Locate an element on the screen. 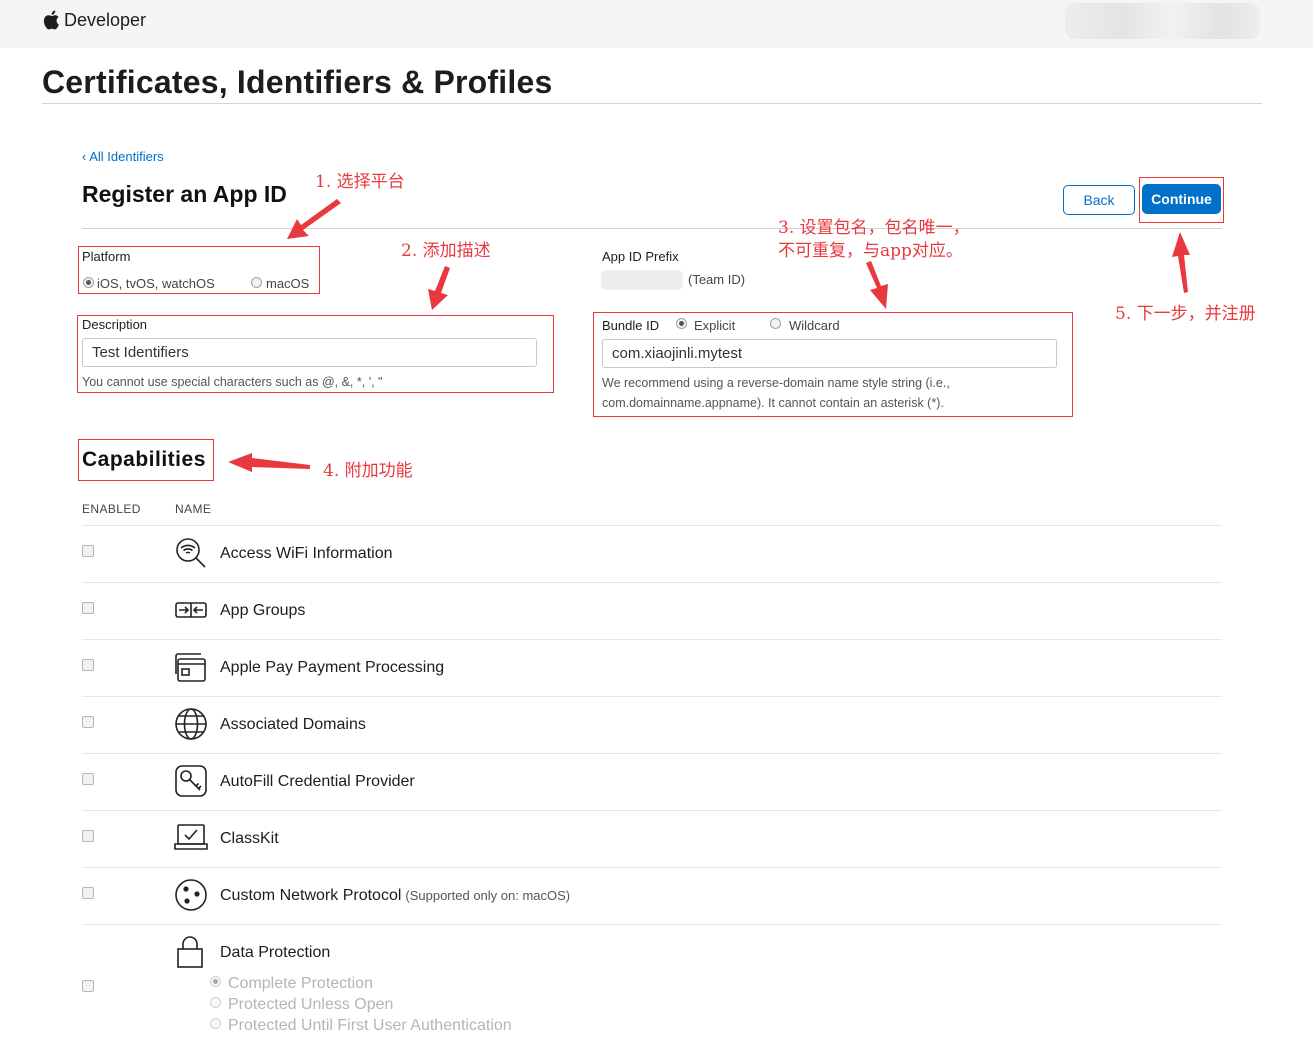 The height and width of the screenshot is (1048, 1313). app-id-prefix-label: App ID Prefix is located at coordinates (640, 256).